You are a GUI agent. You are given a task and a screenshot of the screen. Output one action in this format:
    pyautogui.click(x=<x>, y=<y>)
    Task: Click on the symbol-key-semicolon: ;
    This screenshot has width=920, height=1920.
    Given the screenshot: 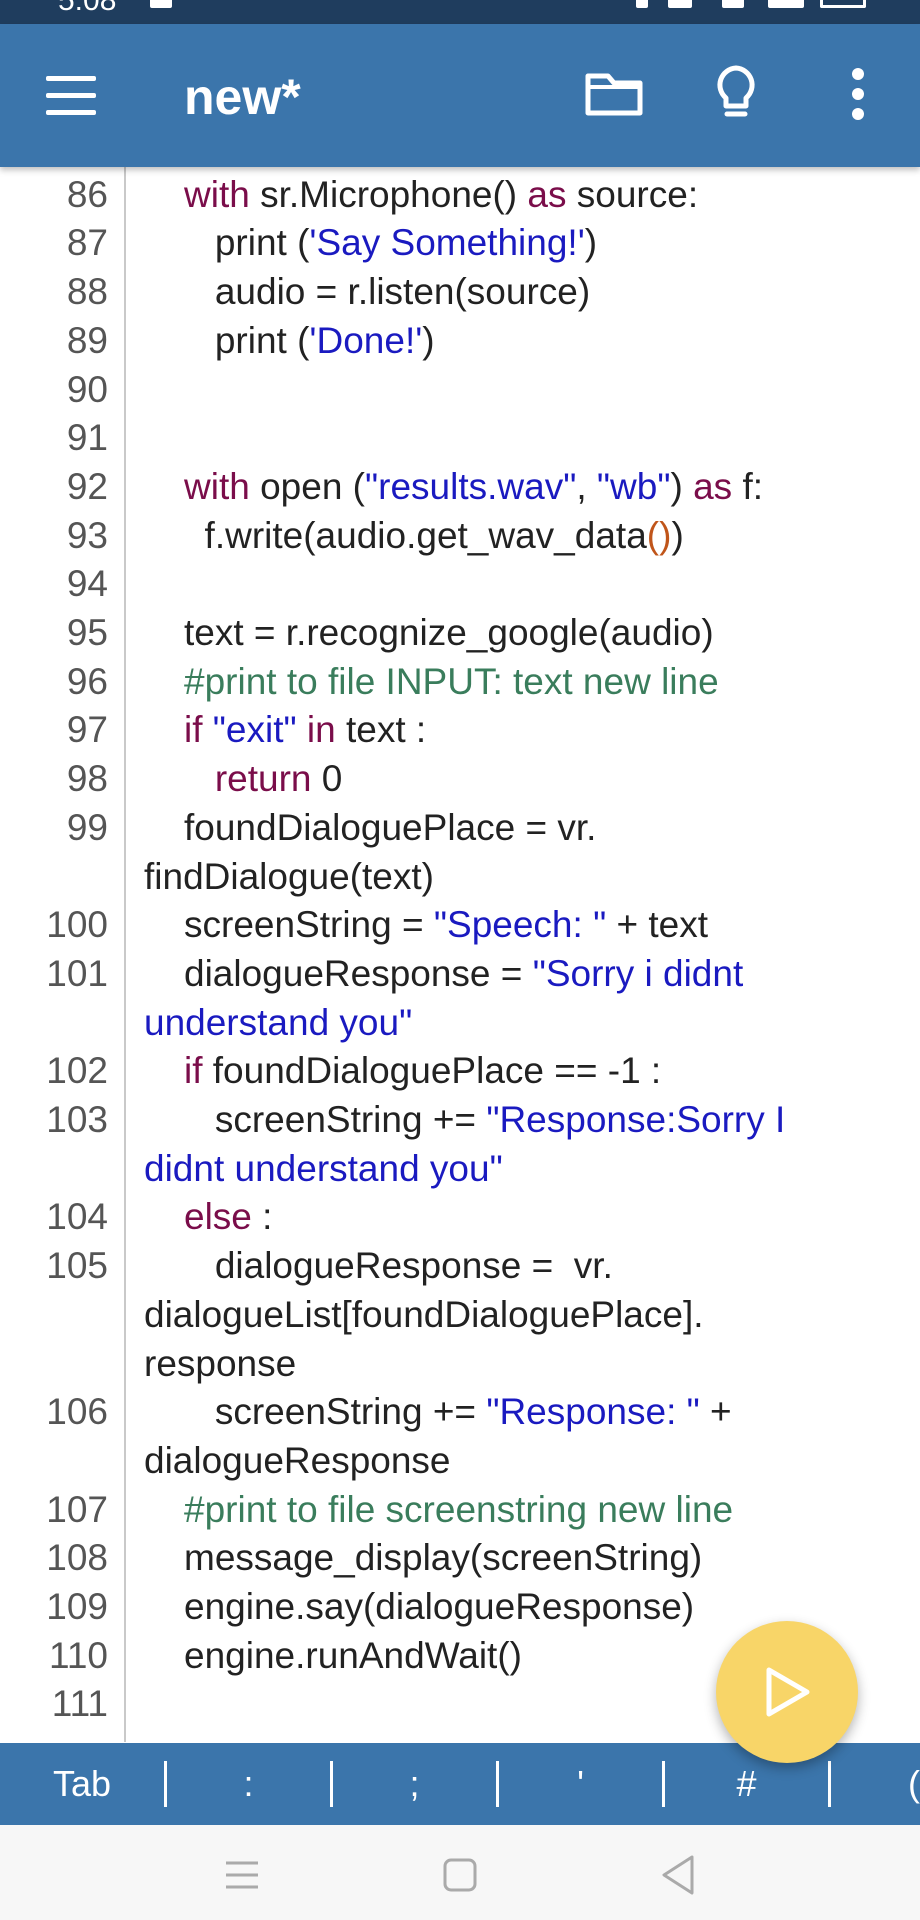 What is the action you would take?
    pyautogui.click(x=414, y=1784)
    